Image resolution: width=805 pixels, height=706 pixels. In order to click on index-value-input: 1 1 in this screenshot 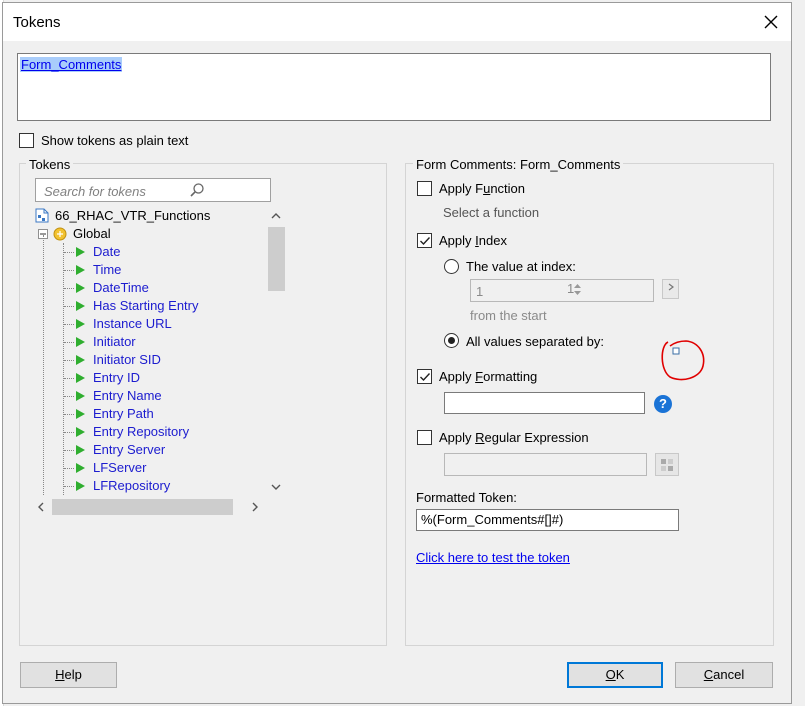, I will do `click(562, 290)`.